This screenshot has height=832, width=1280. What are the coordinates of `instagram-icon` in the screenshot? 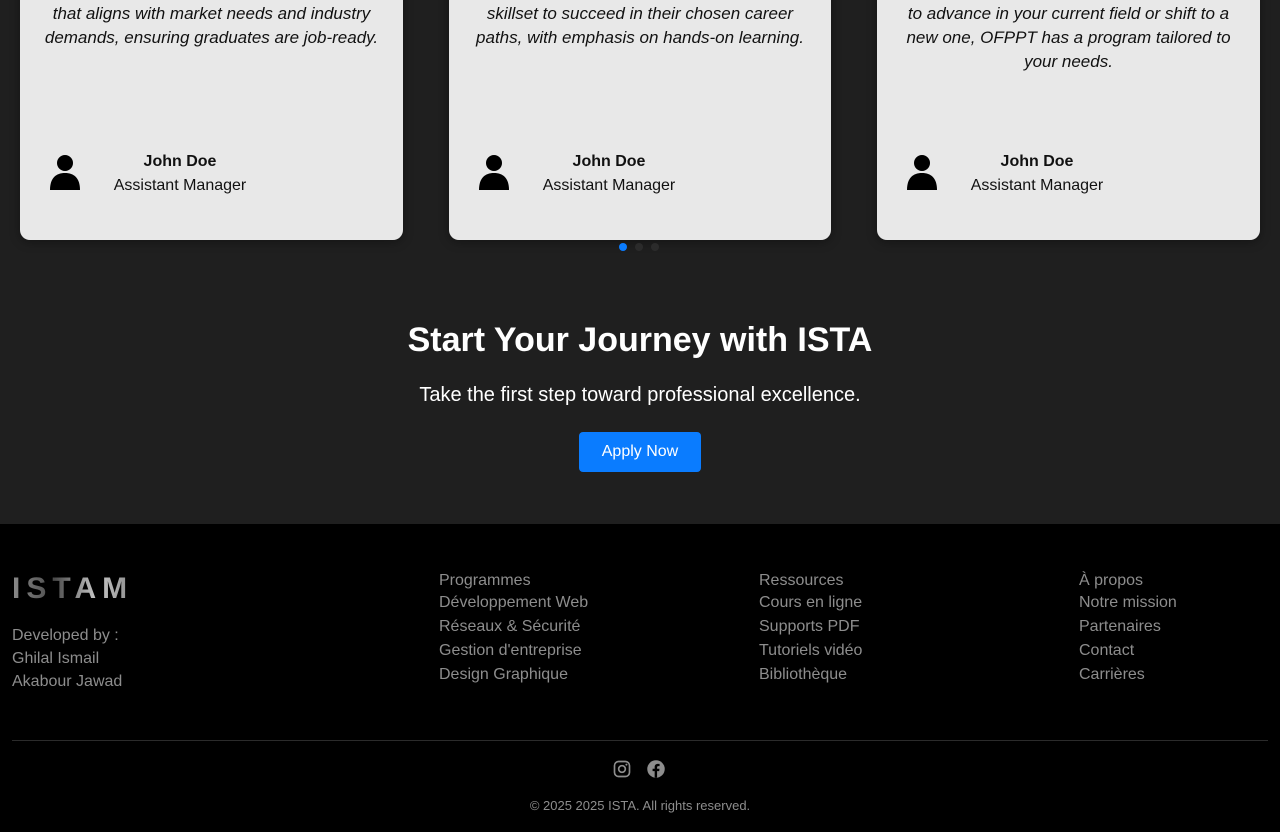 It's located at (622, 769).